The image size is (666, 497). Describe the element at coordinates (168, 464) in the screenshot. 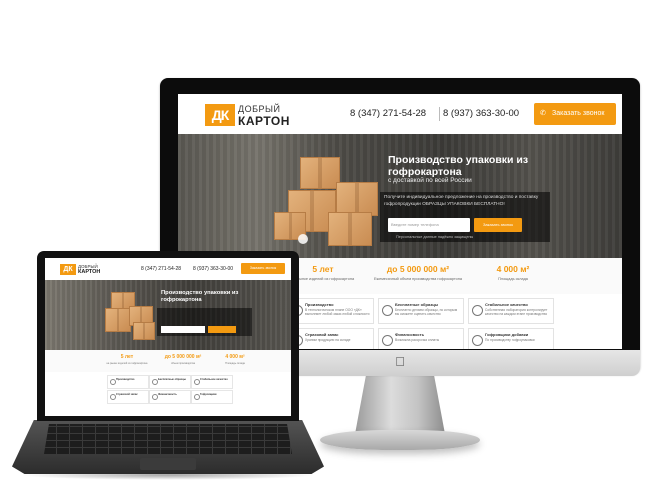

I see `laptop-trackpad` at that location.